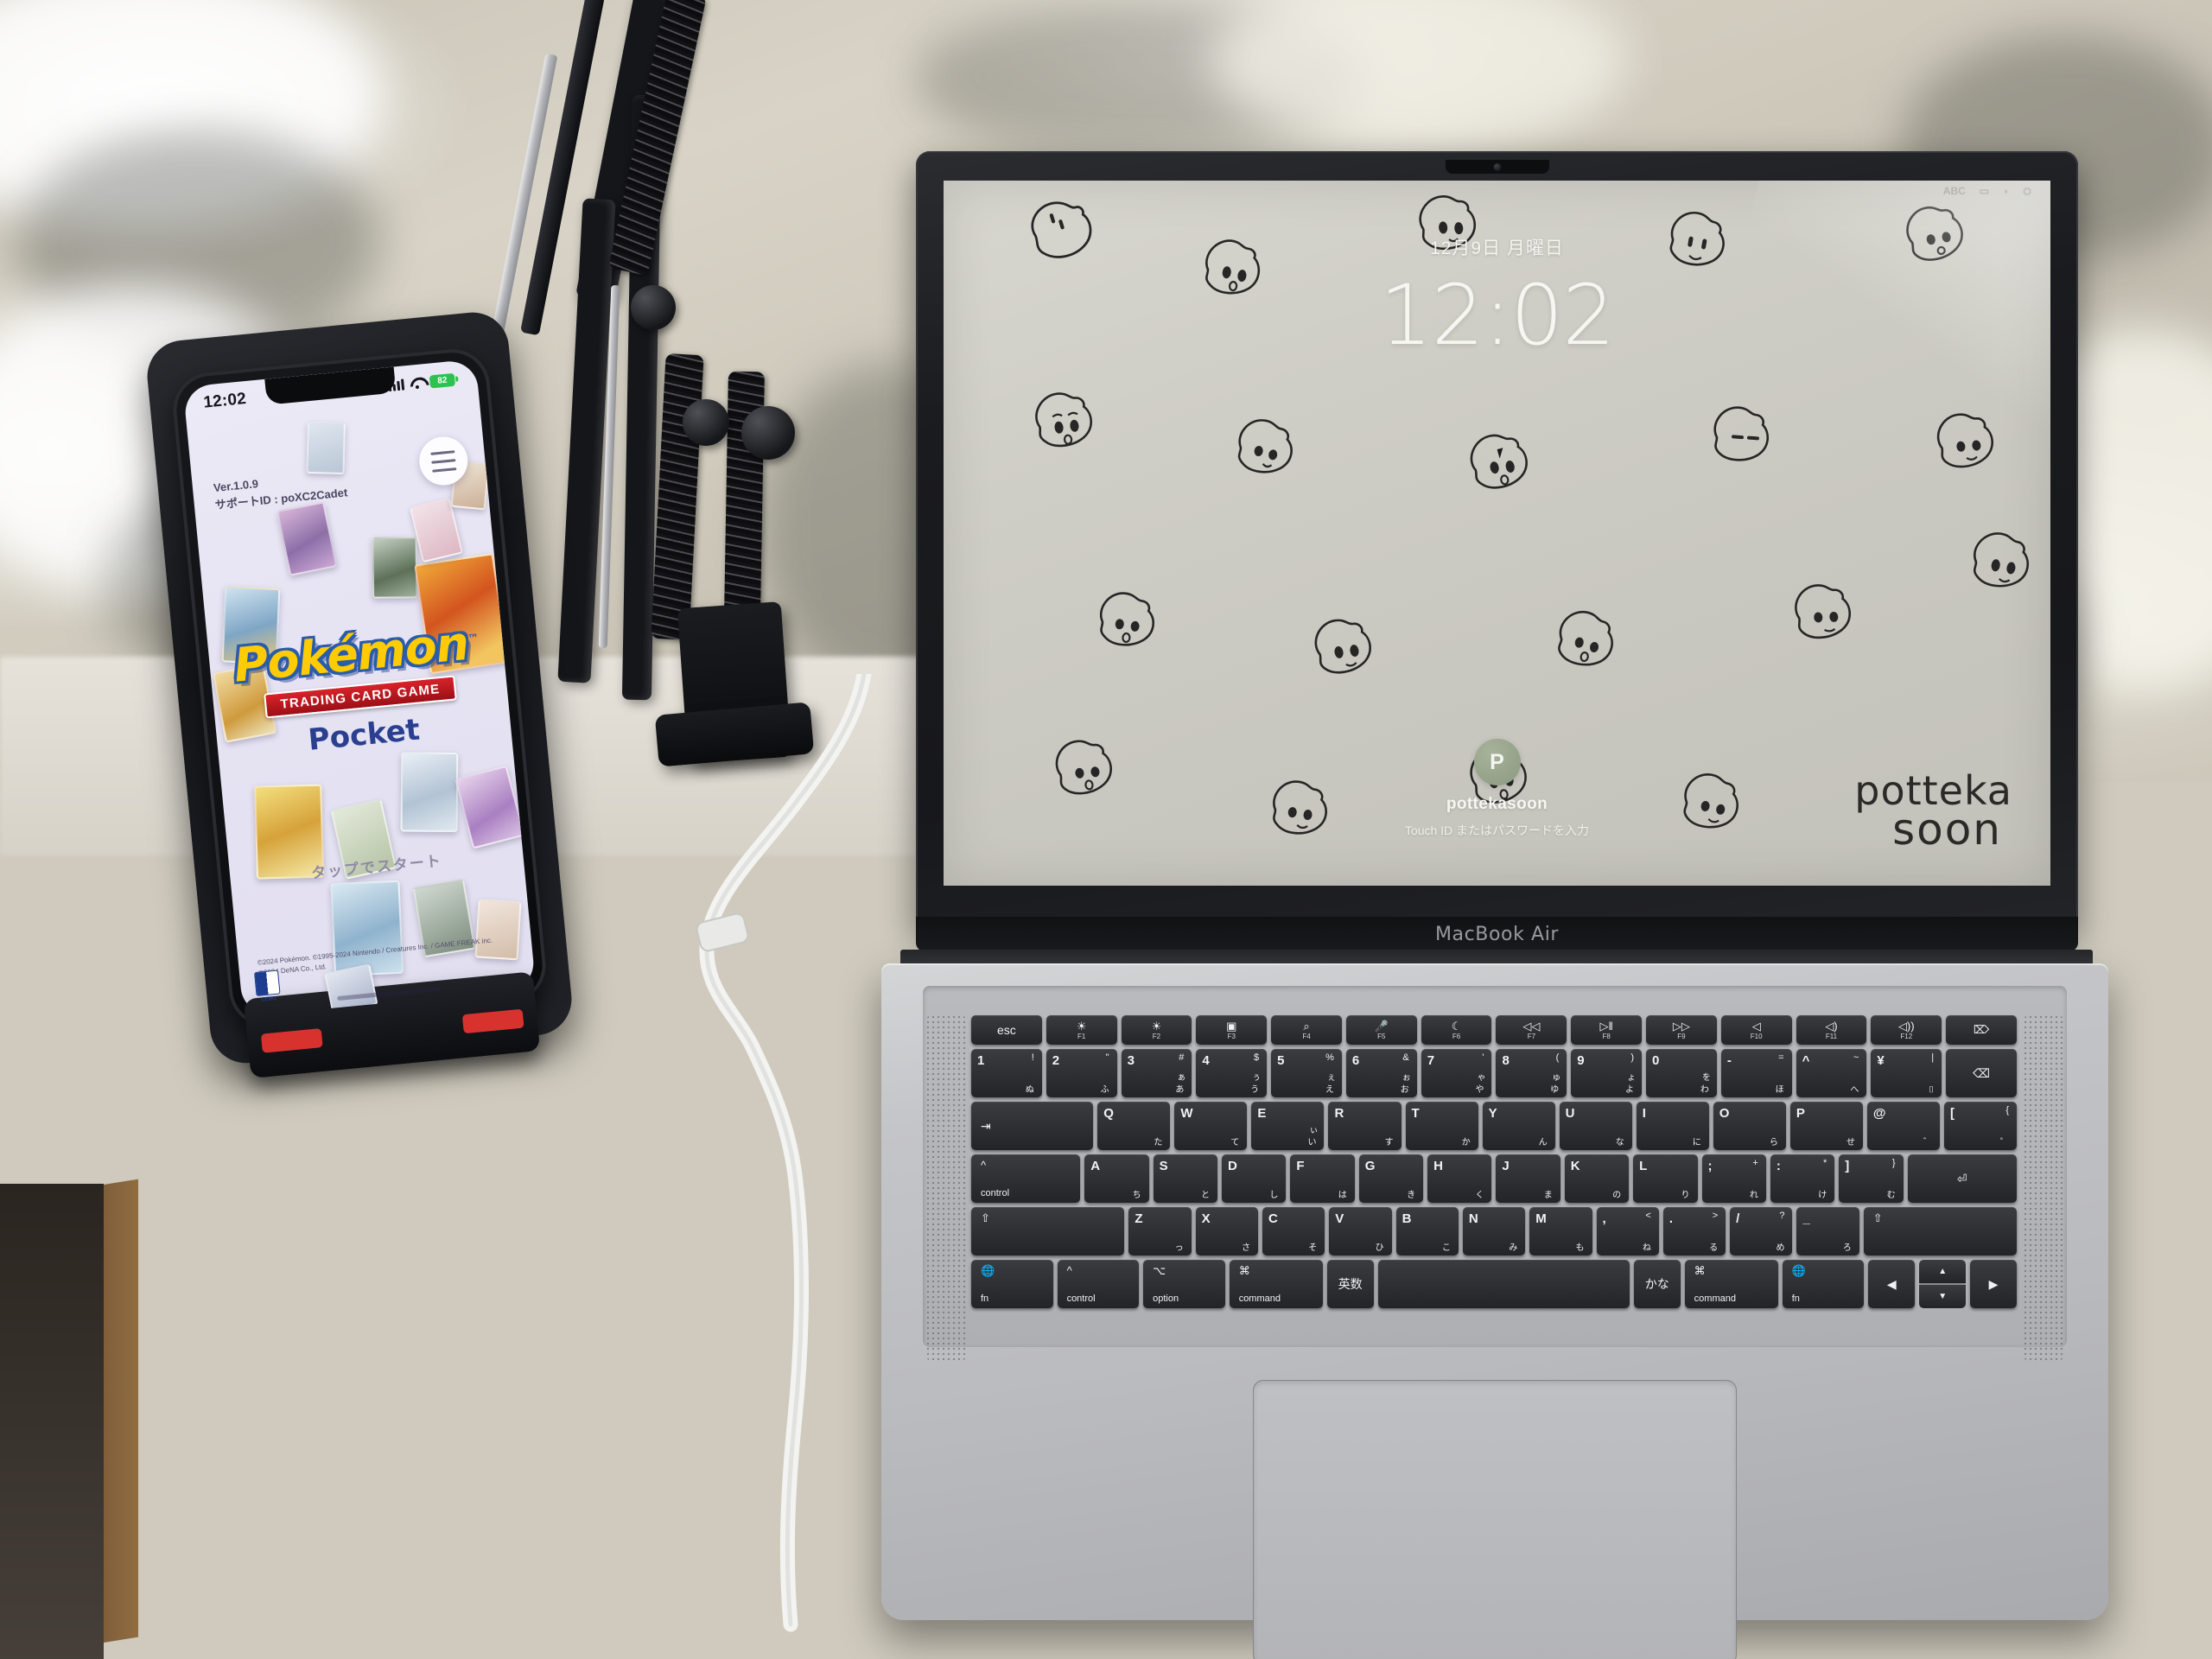  I want to click on key-f12-volume-up: ◁)) F12, so click(1906, 1030).